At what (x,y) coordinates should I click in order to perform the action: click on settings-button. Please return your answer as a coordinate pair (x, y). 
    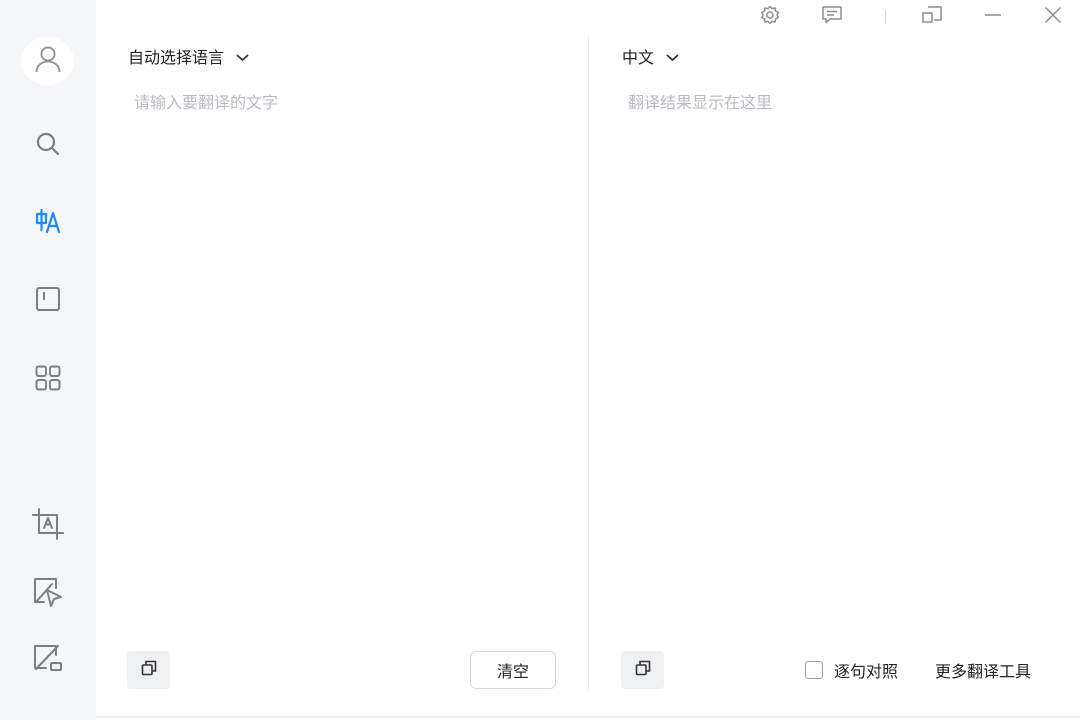
    Looking at the image, I should click on (770, 17).